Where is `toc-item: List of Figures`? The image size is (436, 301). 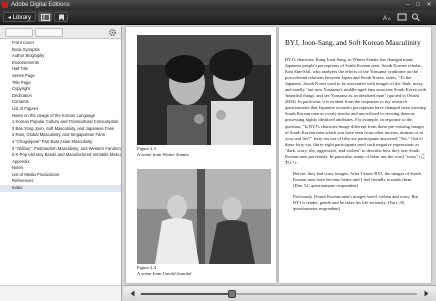
toc-item: List of Figures is located at coordinates (60, 109).